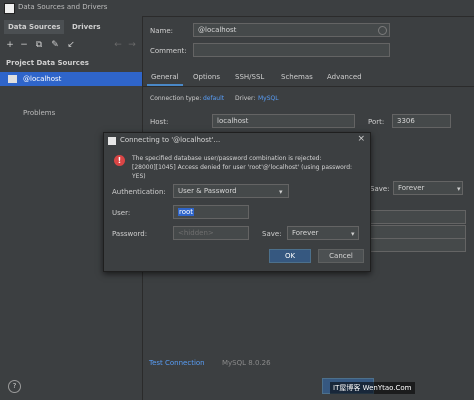 This screenshot has height=400, width=474. Describe the element at coordinates (165, 78) in the screenshot. I see `tab-general: General` at that location.